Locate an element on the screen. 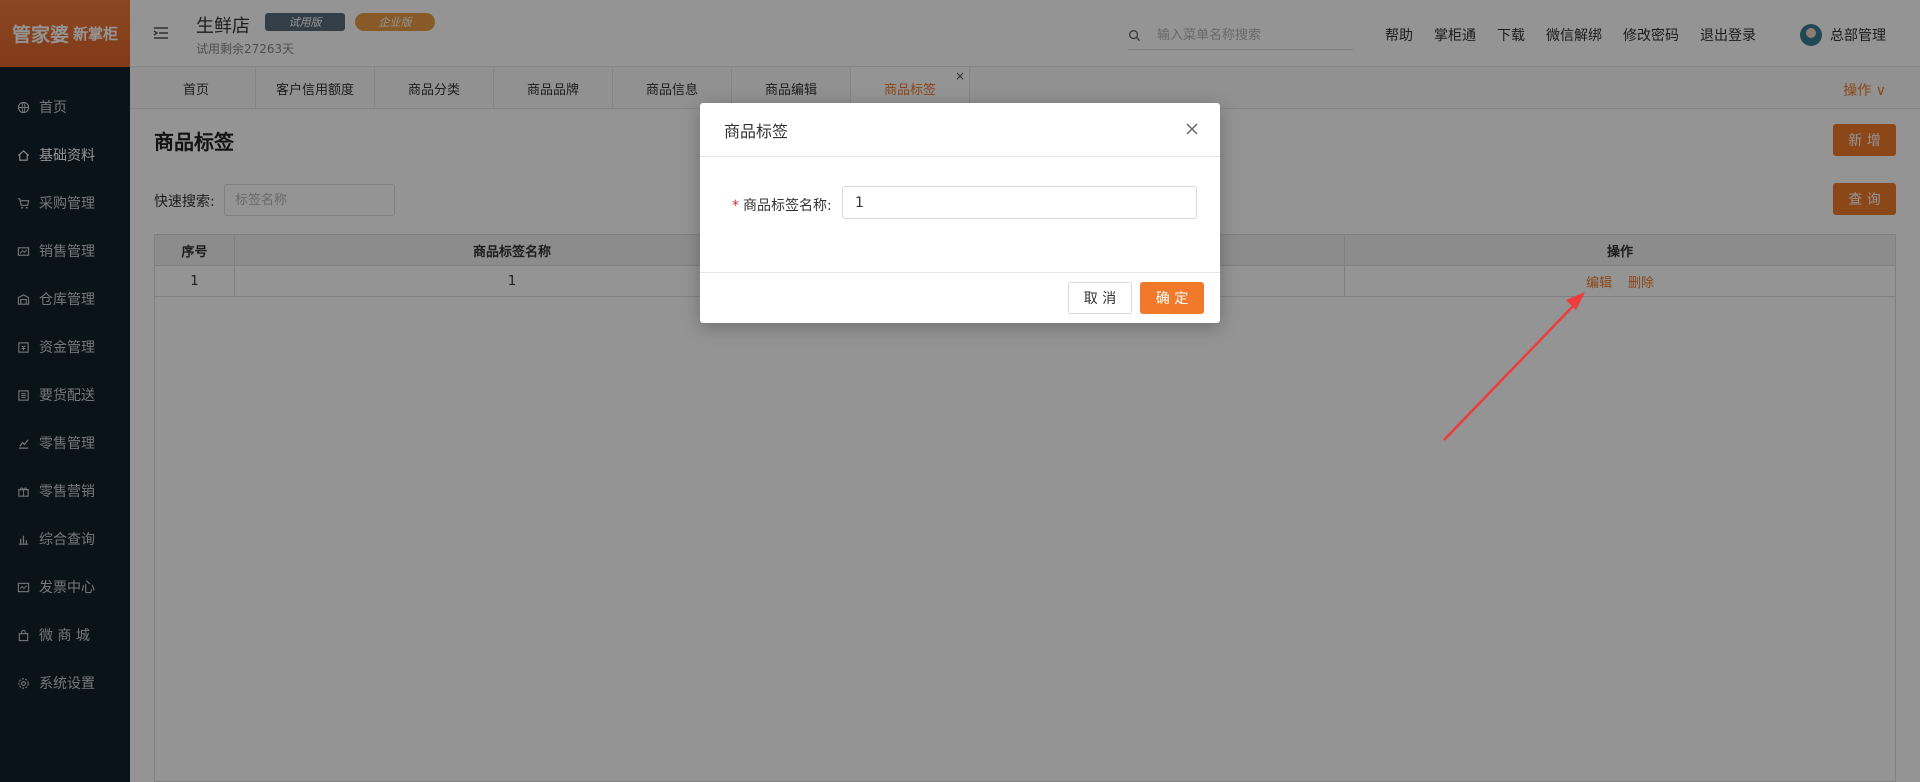 The image size is (1920, 782). tag-dialog: 商品标签 *商品标签名称: 取 消 确 定 is located at coordinates (960, 213).